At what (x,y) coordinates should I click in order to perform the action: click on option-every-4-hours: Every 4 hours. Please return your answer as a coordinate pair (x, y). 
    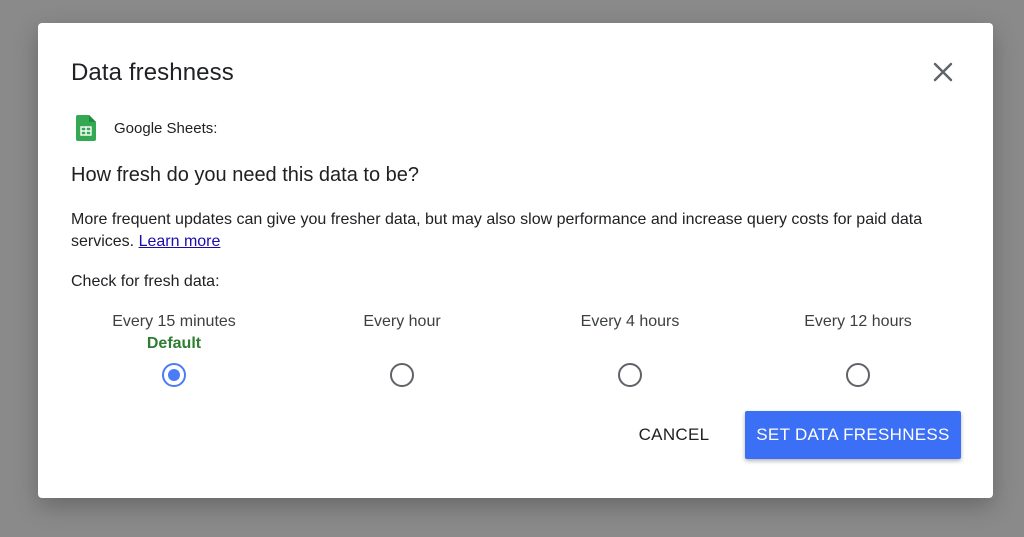
    Looking at the image, I should click on (630, 323).